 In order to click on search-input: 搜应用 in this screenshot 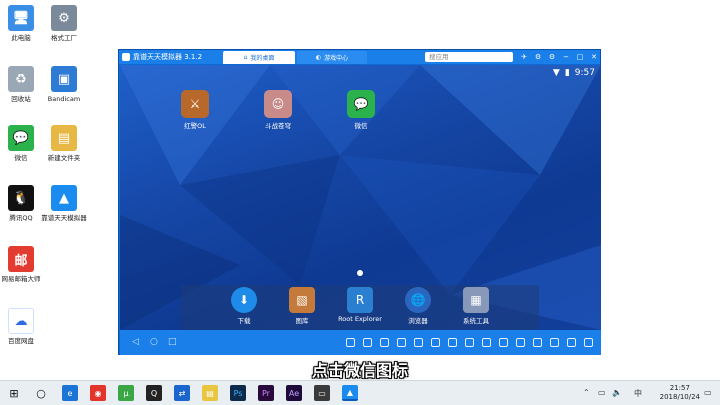, I will do `click(469, 57)`.